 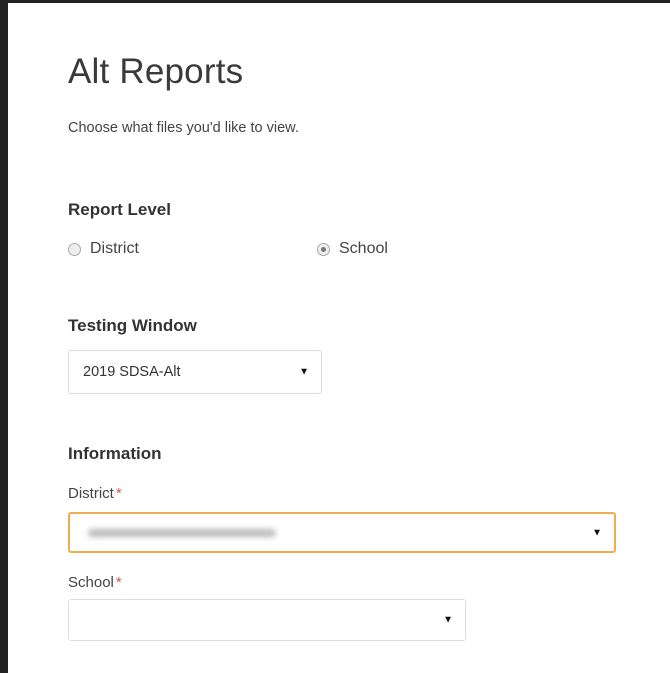 What do you see at coordinates (156, 71) in the screenshot?
I see `page-title: Alt Reports` at bounding box center [156, 71].